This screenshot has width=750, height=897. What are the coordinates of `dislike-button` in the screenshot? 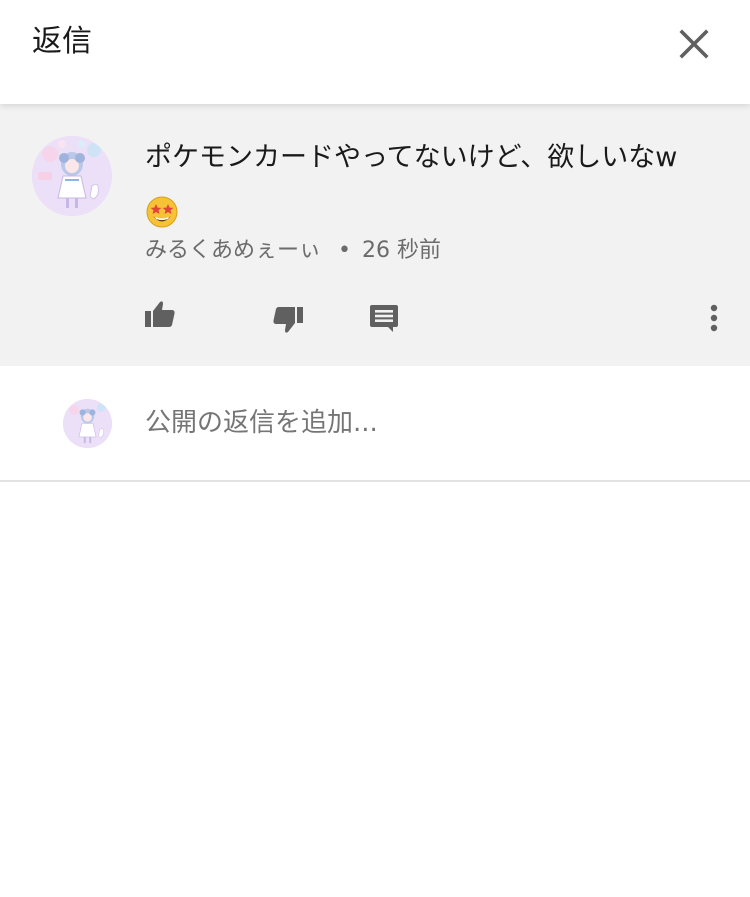 It's located at (288, 320).